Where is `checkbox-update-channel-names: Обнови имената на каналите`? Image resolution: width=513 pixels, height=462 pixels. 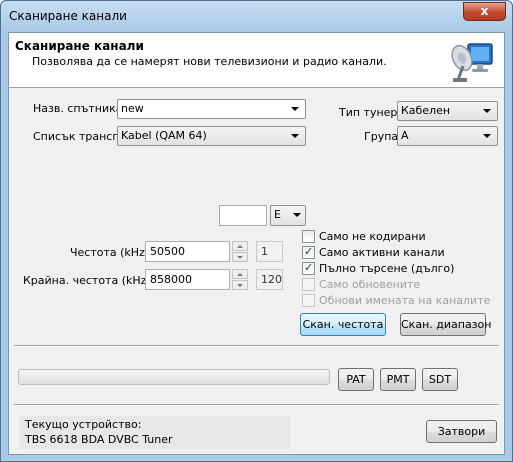 checkbox-update-channel-names: Обнови имената на каналите is located at coordinates (397, 301).